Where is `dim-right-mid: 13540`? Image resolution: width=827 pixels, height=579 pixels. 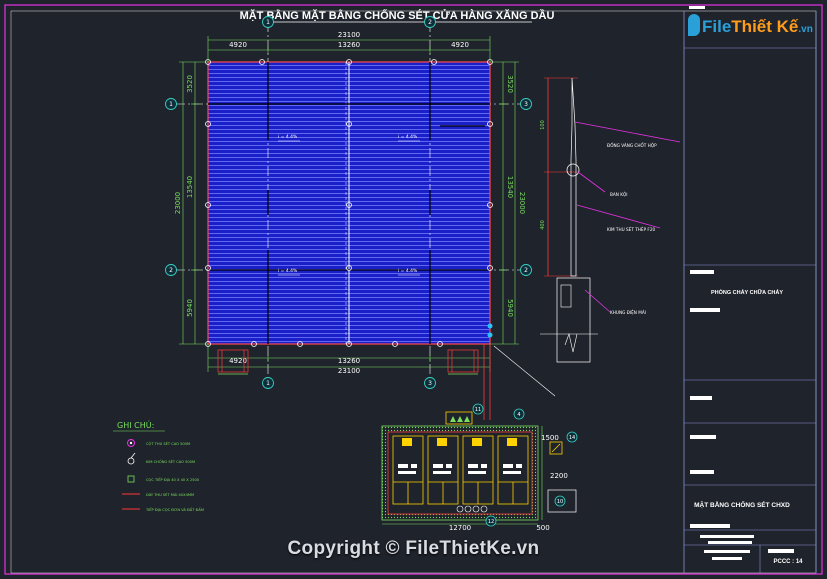 dim-right-mid: 13540 is located at coordinates (510, 187).